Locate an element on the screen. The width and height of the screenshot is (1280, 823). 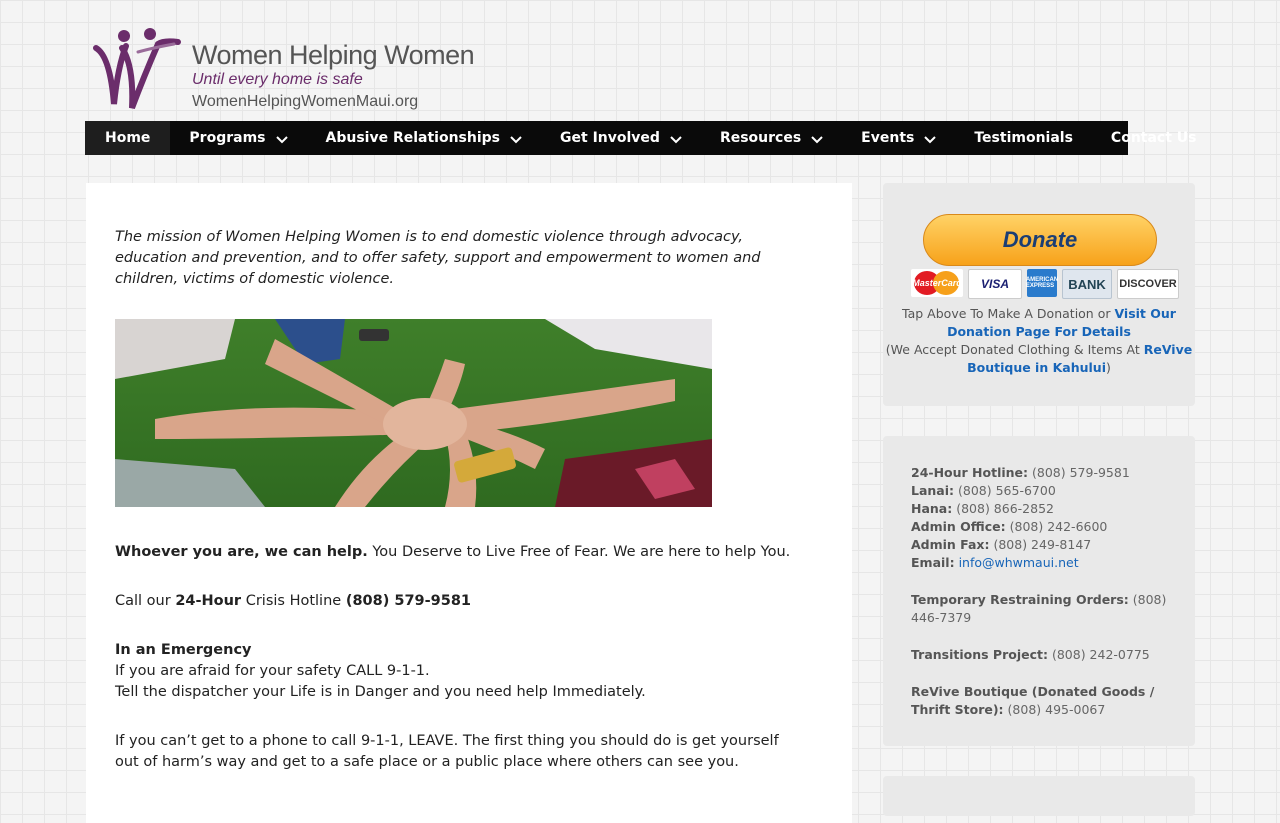
hana-label: Hana: is located at coordinates (932, 508).